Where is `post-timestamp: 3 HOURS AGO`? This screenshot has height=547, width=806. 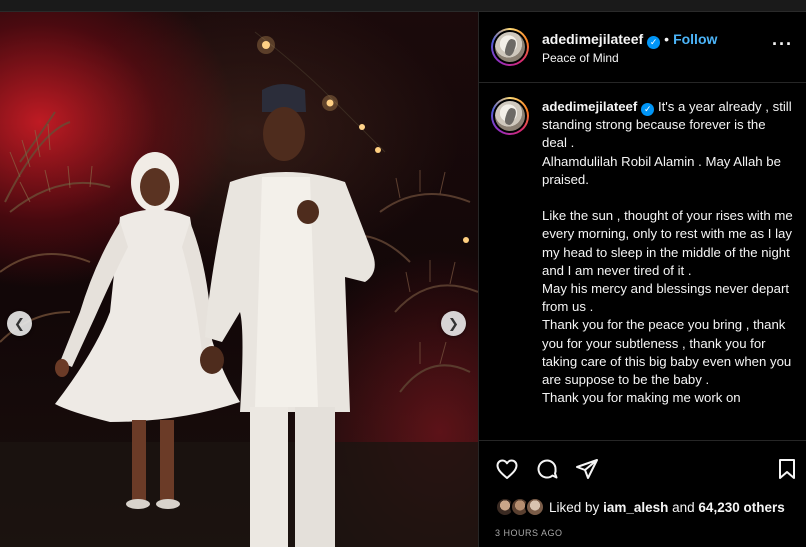
post-timestamp: 3 HOURS AGO is located at coordinates (529, 533).